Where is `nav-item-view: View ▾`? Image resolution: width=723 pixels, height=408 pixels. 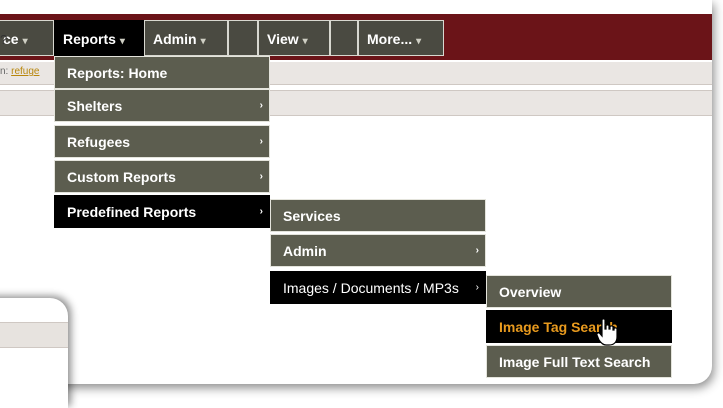
nav-item-view: View ▾ is located at coordinates (294, 38).